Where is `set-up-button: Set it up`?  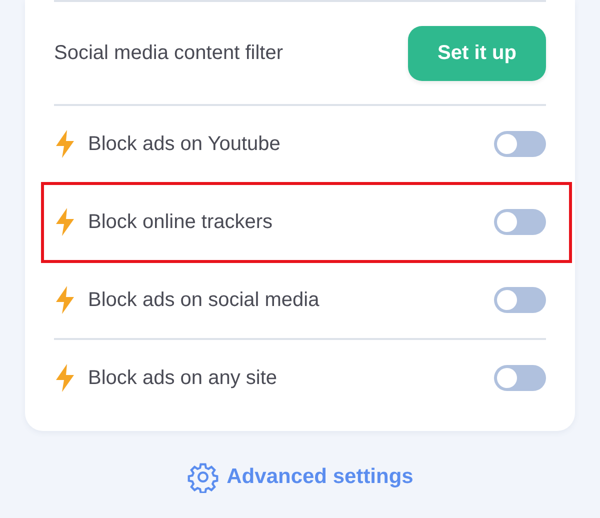
set-up-button: Set it up is located at coordinates (477, 53).